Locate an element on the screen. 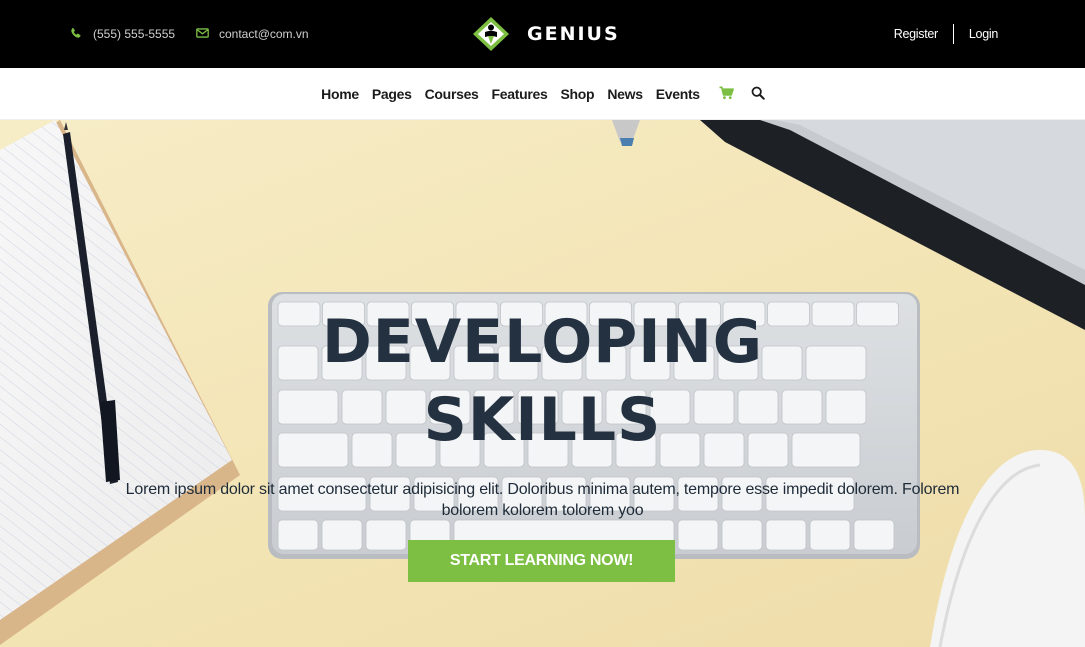 This screenshot has height=647, width=1085. phone-icon is located at coordinates (77, 34).